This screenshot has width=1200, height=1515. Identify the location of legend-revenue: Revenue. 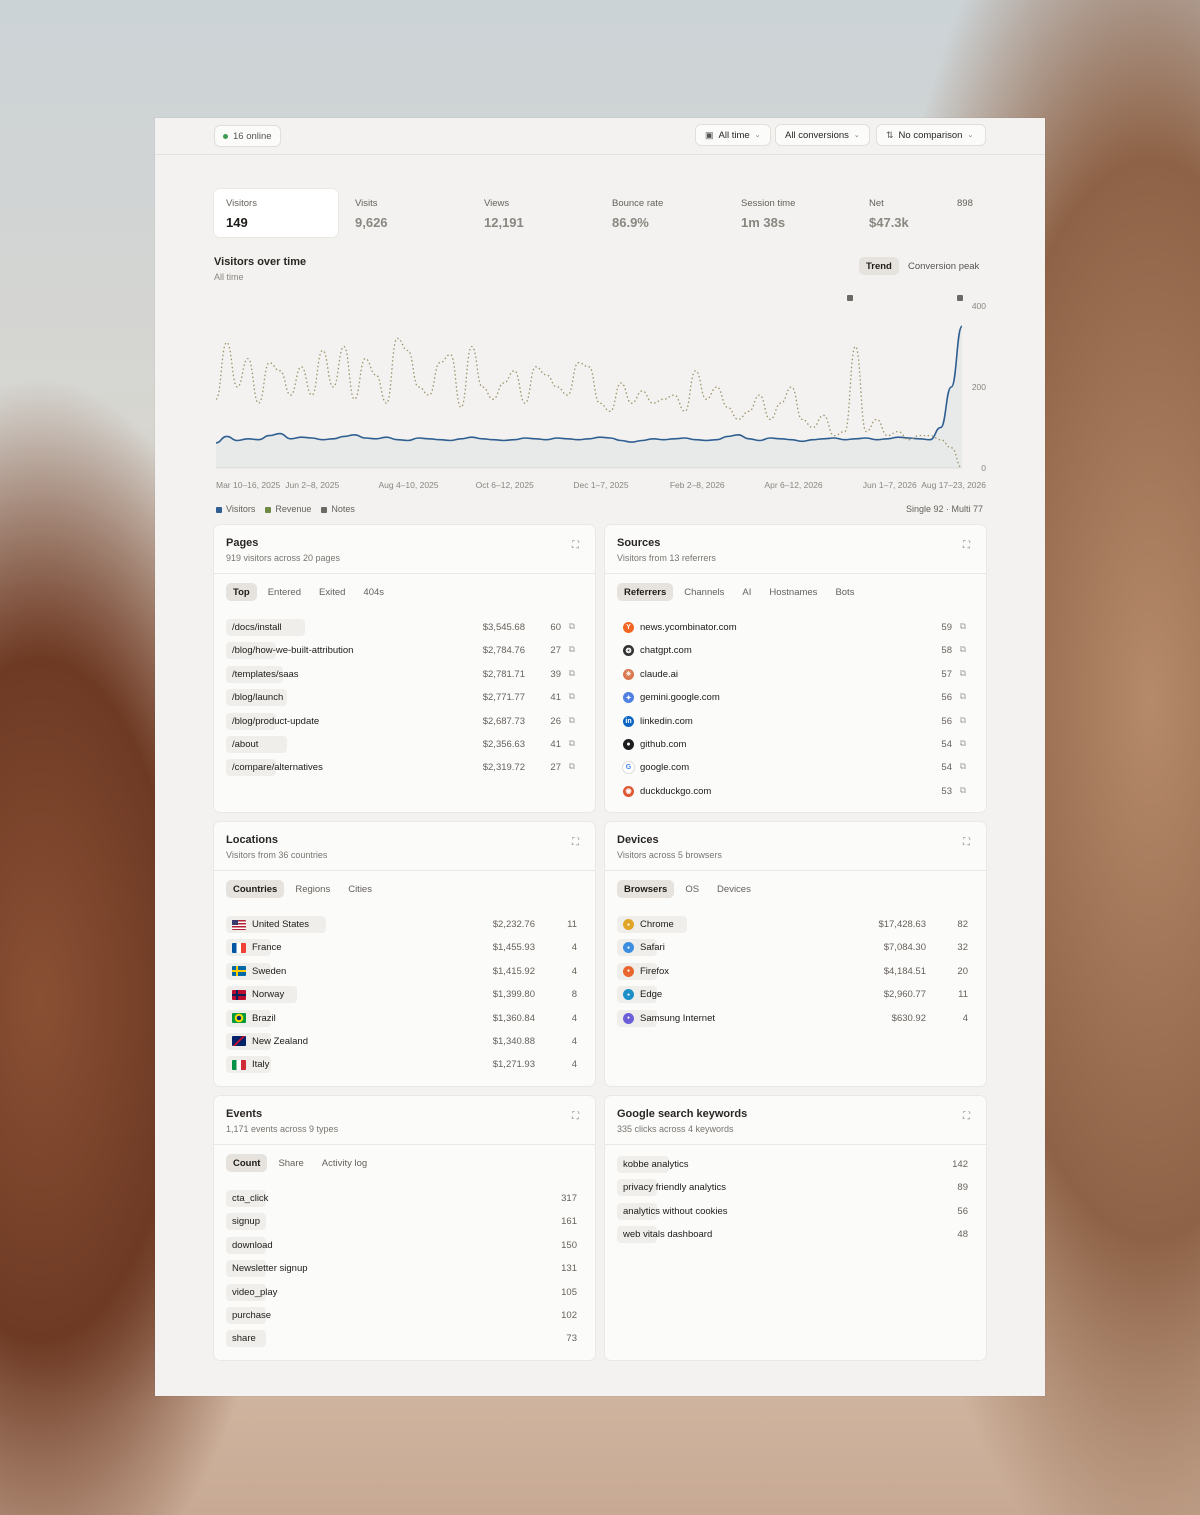
(288, 509).